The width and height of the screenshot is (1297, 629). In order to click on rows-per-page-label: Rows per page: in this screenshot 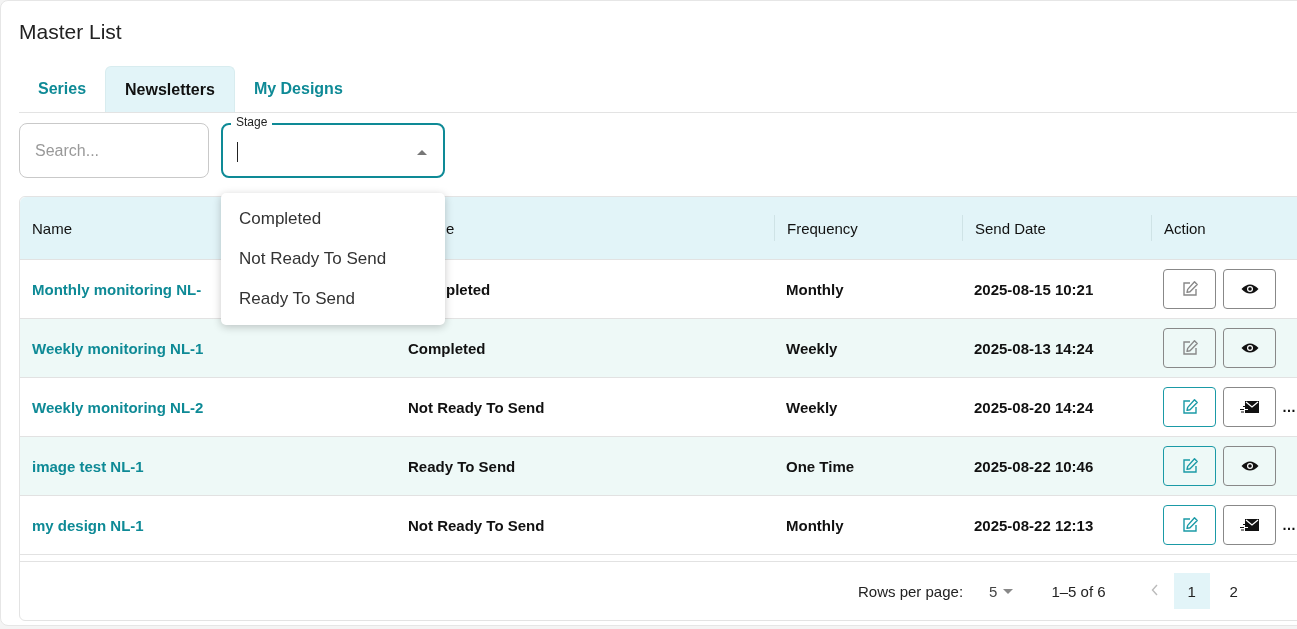, I will do `click(911, 591)`.